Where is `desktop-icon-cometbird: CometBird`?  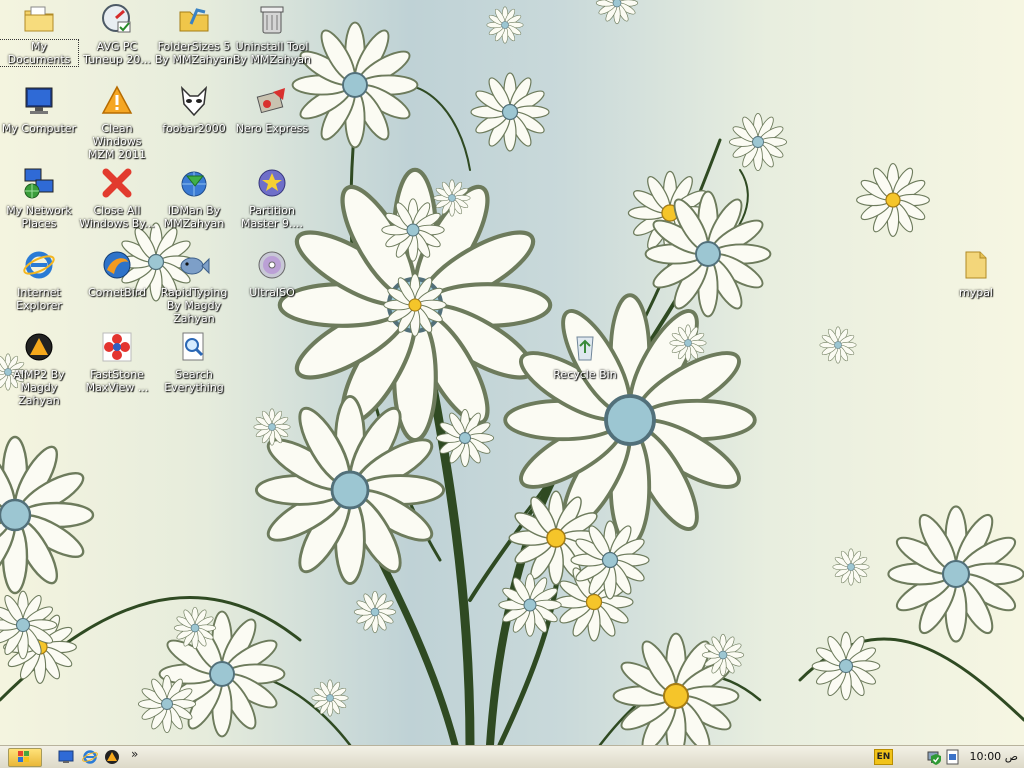
desktop-icon-cometbird: CometBird is located at coordinates (117, 286).